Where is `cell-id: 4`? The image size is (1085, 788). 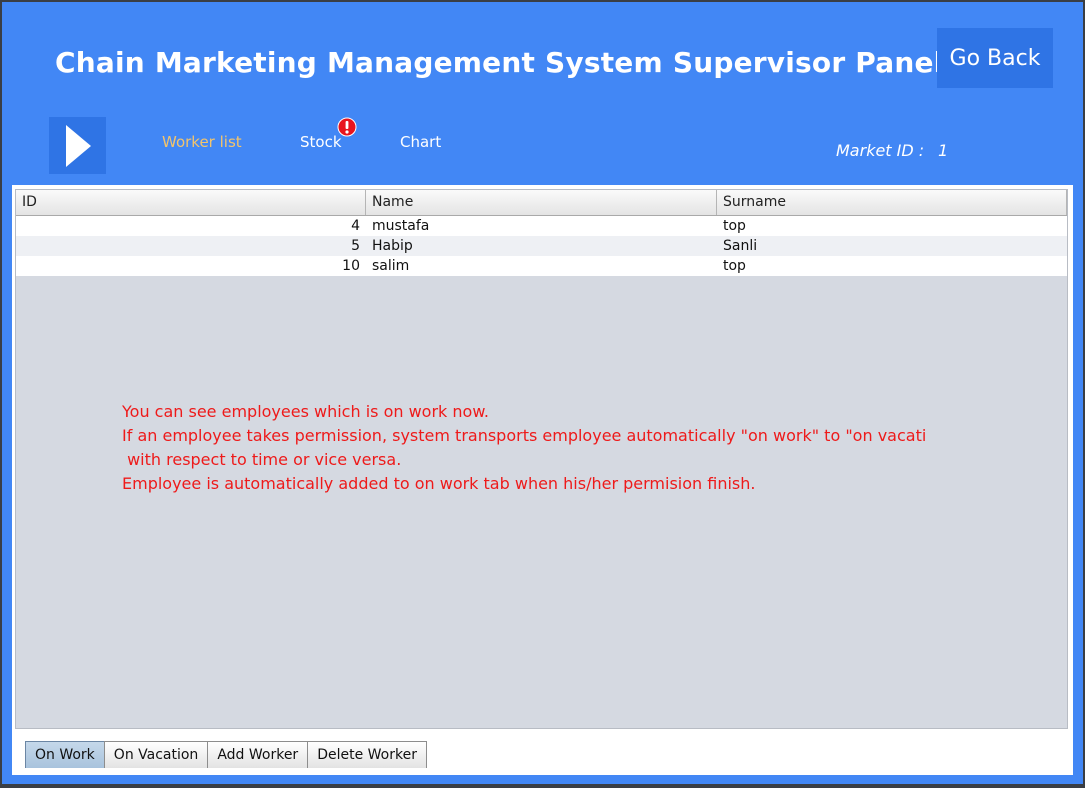
cell-id: 4 is located at coordinates (355, 226).